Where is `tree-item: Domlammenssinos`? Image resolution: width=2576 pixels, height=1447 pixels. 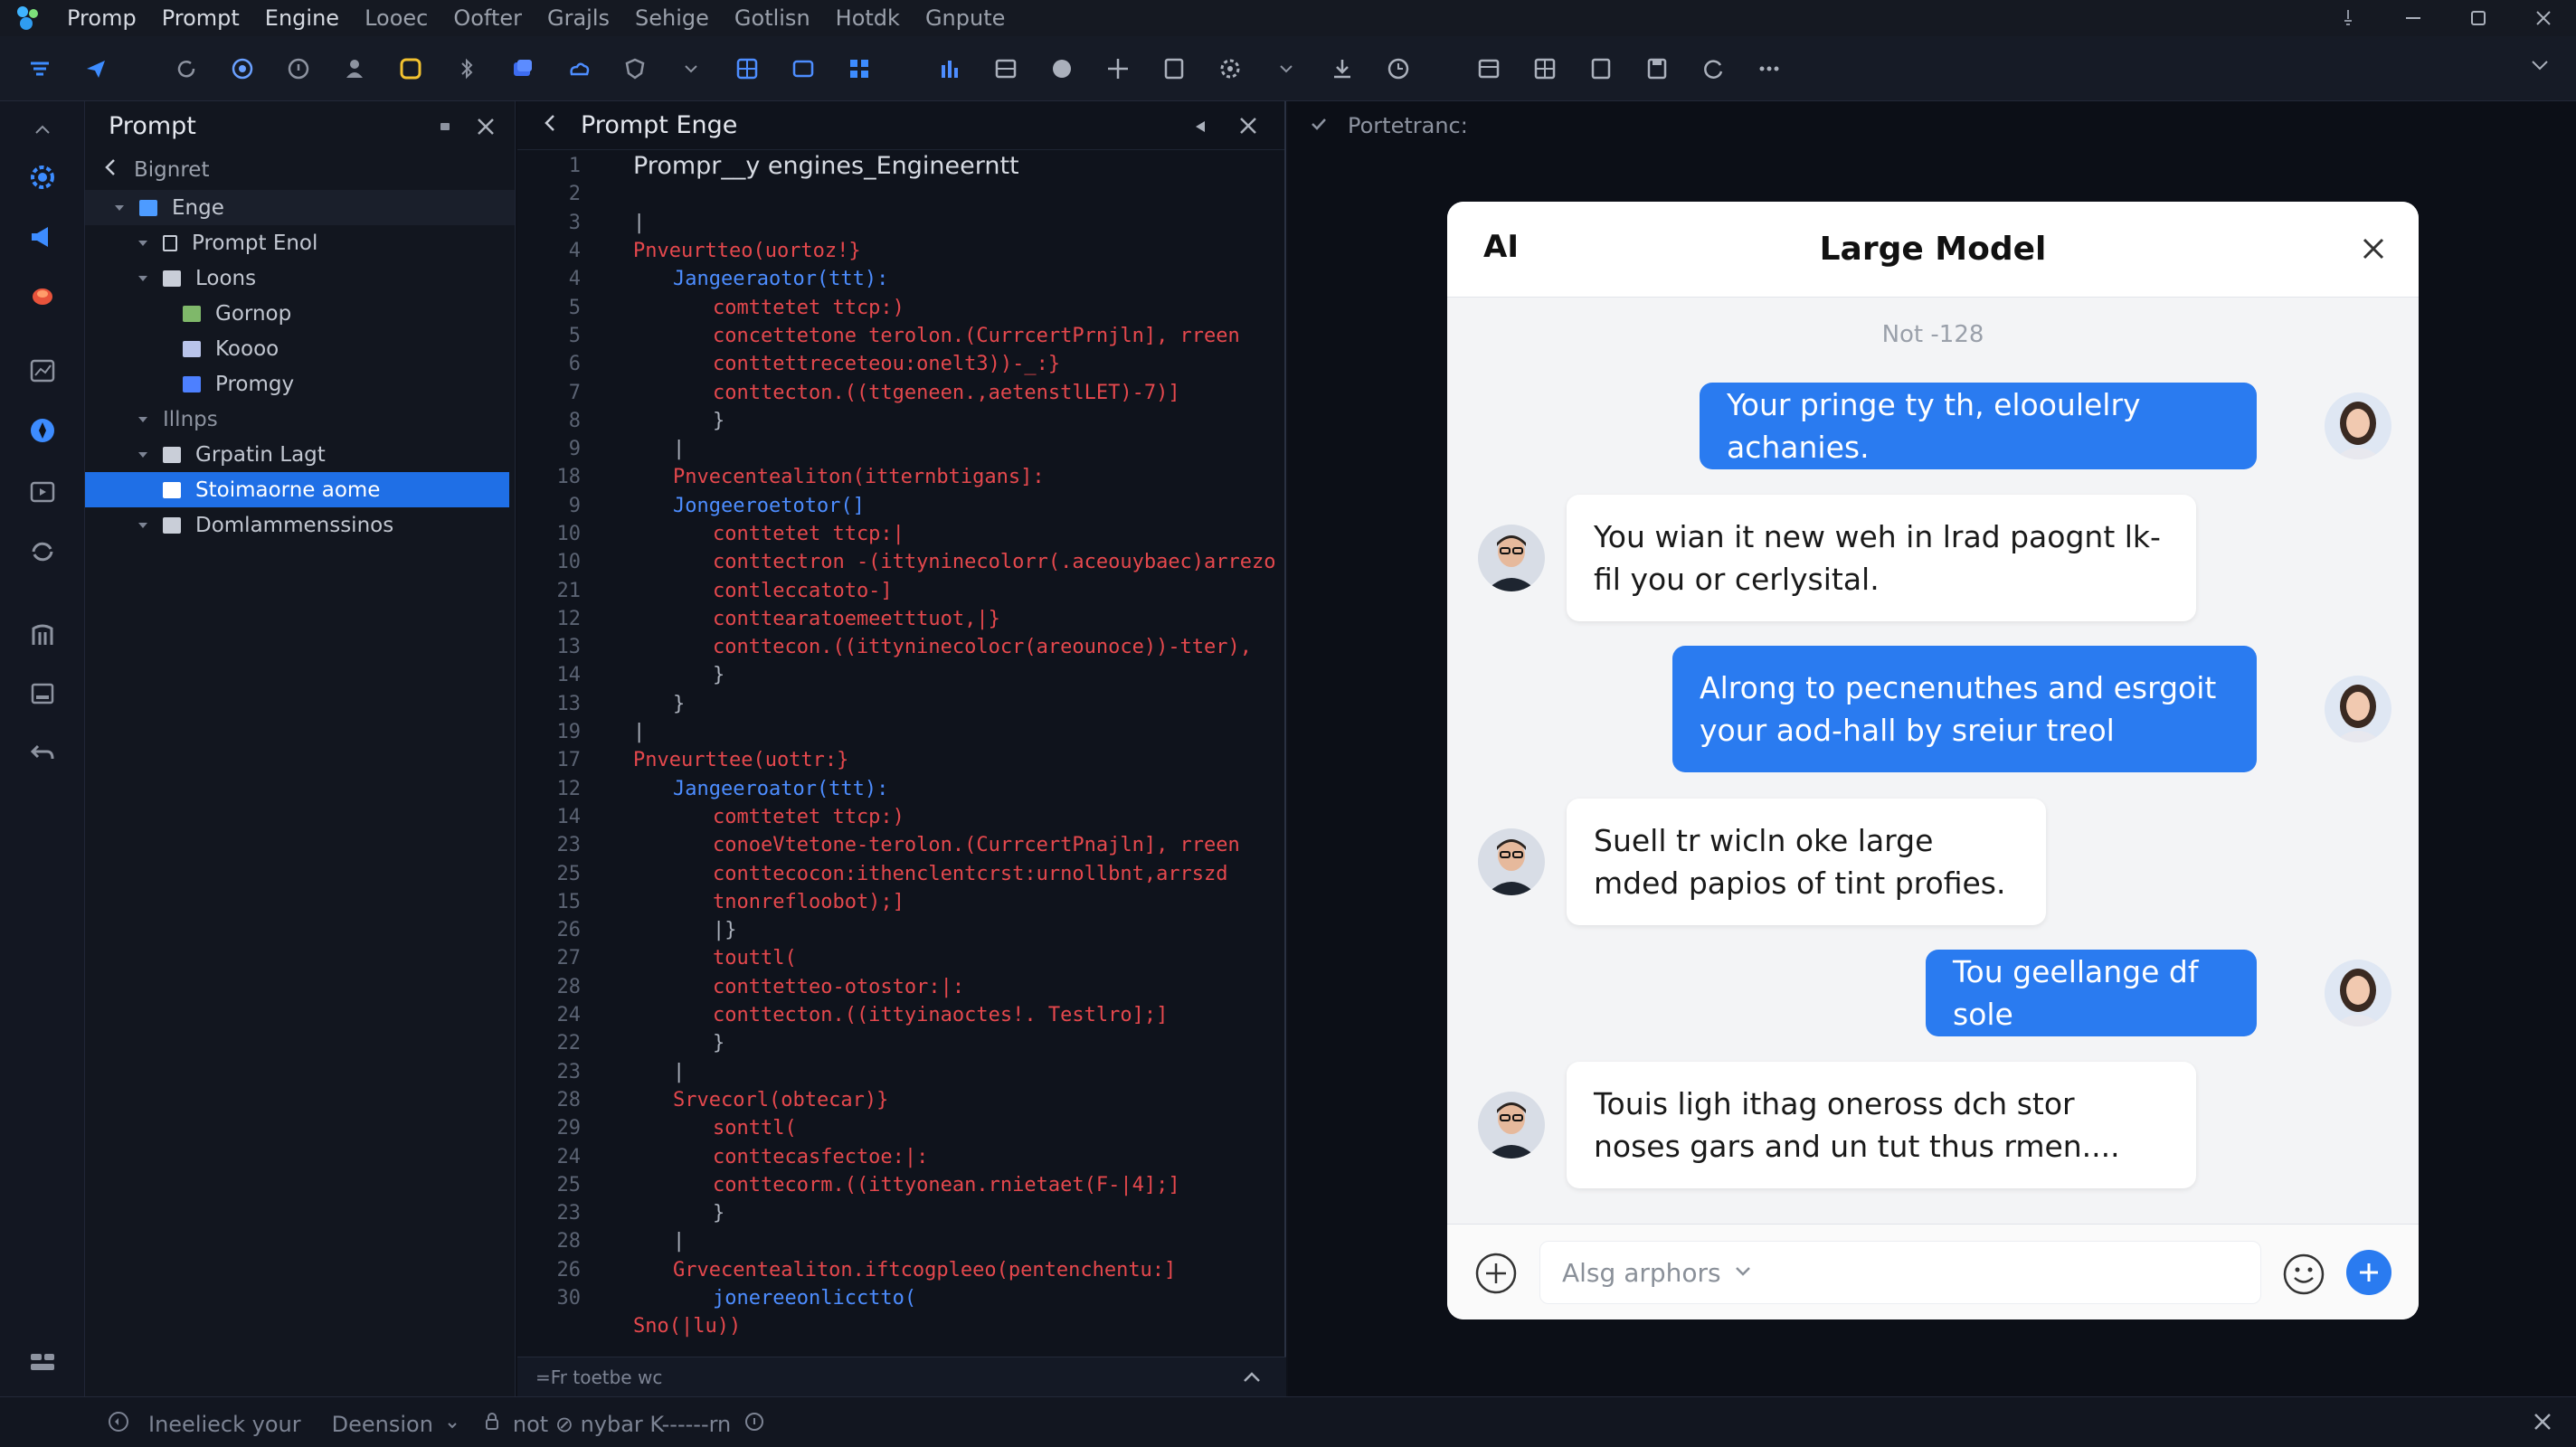
tree-item: Domlammenssinos is located at coordinates (300, 525).